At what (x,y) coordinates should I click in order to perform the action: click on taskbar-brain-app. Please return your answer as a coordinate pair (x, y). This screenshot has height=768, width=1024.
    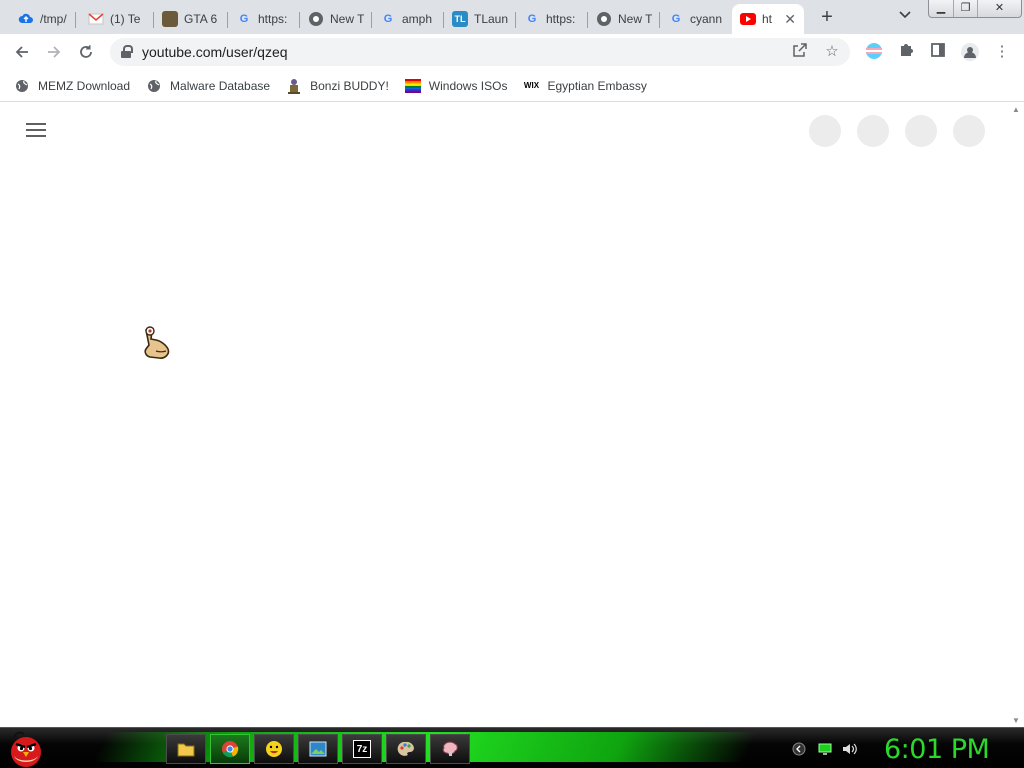
    Looking at the image, I should click on (450, 749).